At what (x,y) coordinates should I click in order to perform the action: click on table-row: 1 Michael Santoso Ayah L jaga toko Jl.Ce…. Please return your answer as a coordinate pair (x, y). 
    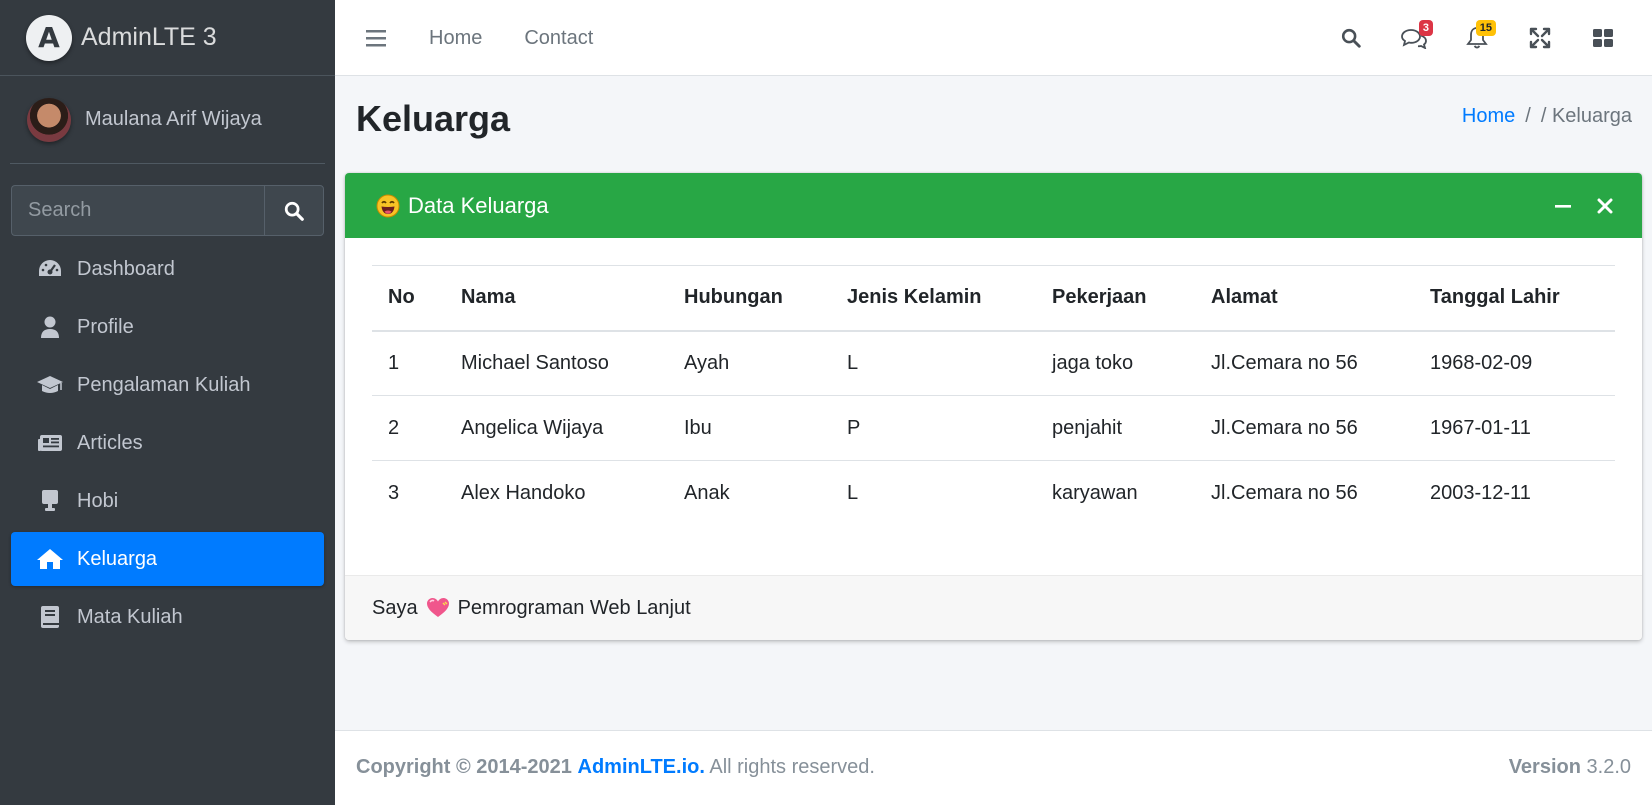
    Looking at the image, I should click on (993, 363).